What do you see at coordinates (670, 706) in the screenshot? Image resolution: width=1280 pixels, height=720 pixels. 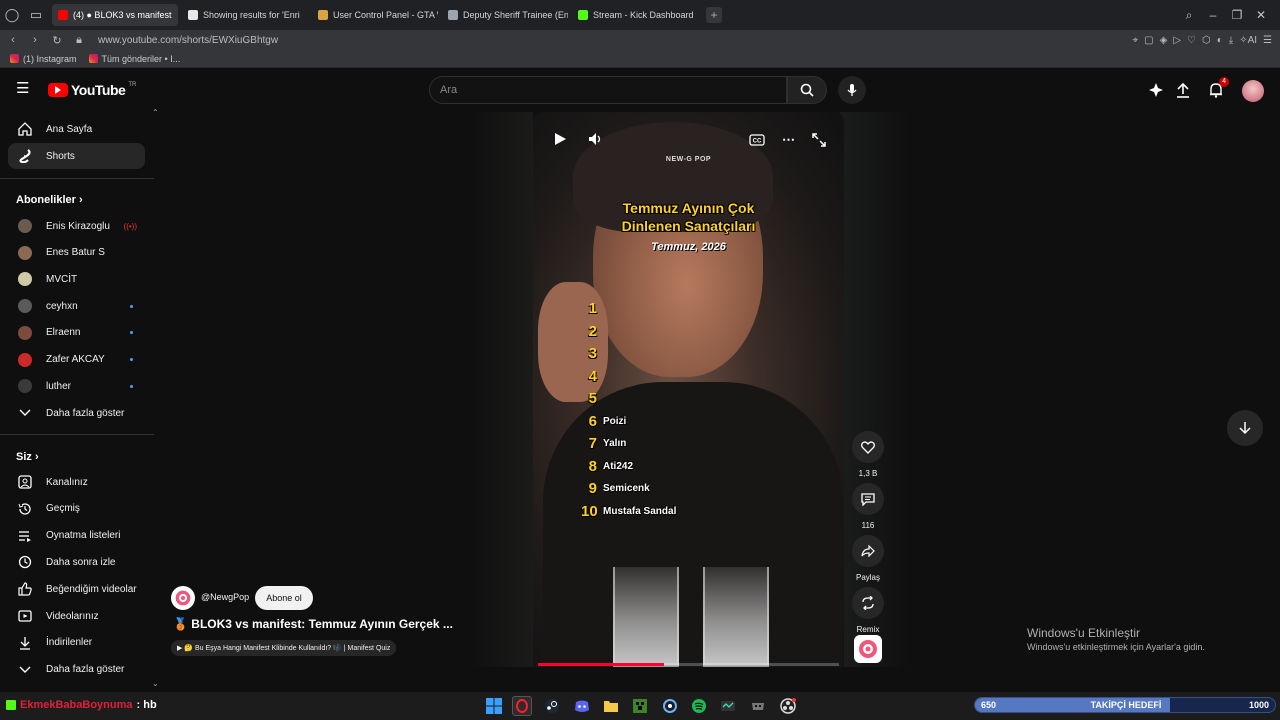 I see `launcher-icon` at bounding box center [670, 706].